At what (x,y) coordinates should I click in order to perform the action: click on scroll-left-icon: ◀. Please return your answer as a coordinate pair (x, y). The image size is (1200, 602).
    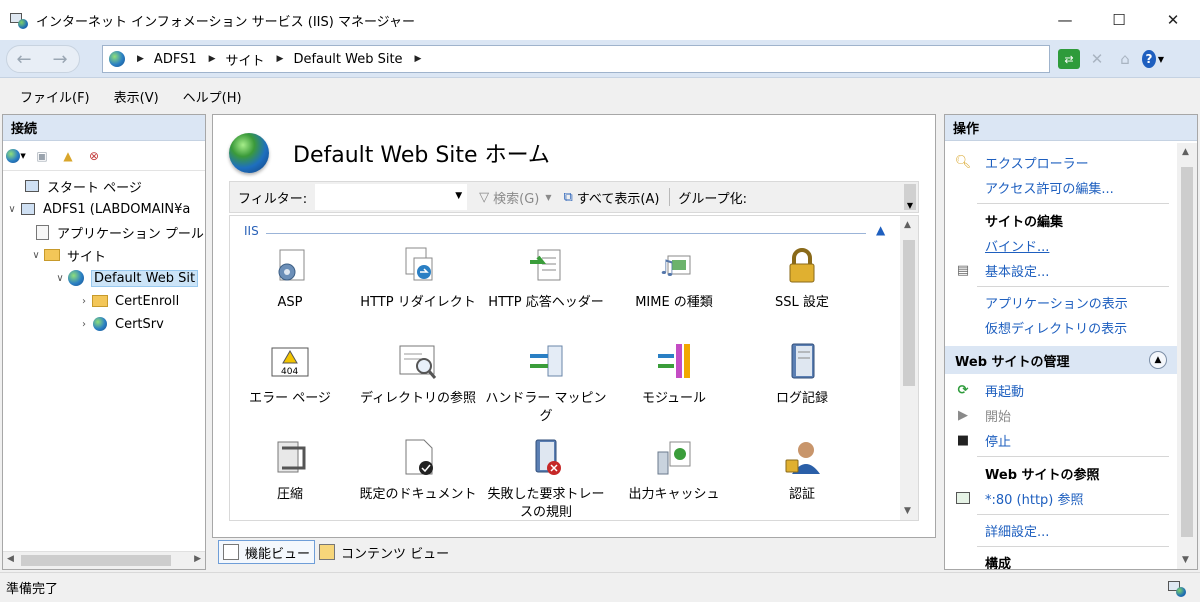
    Looking at the image, I should click on (10, 559).